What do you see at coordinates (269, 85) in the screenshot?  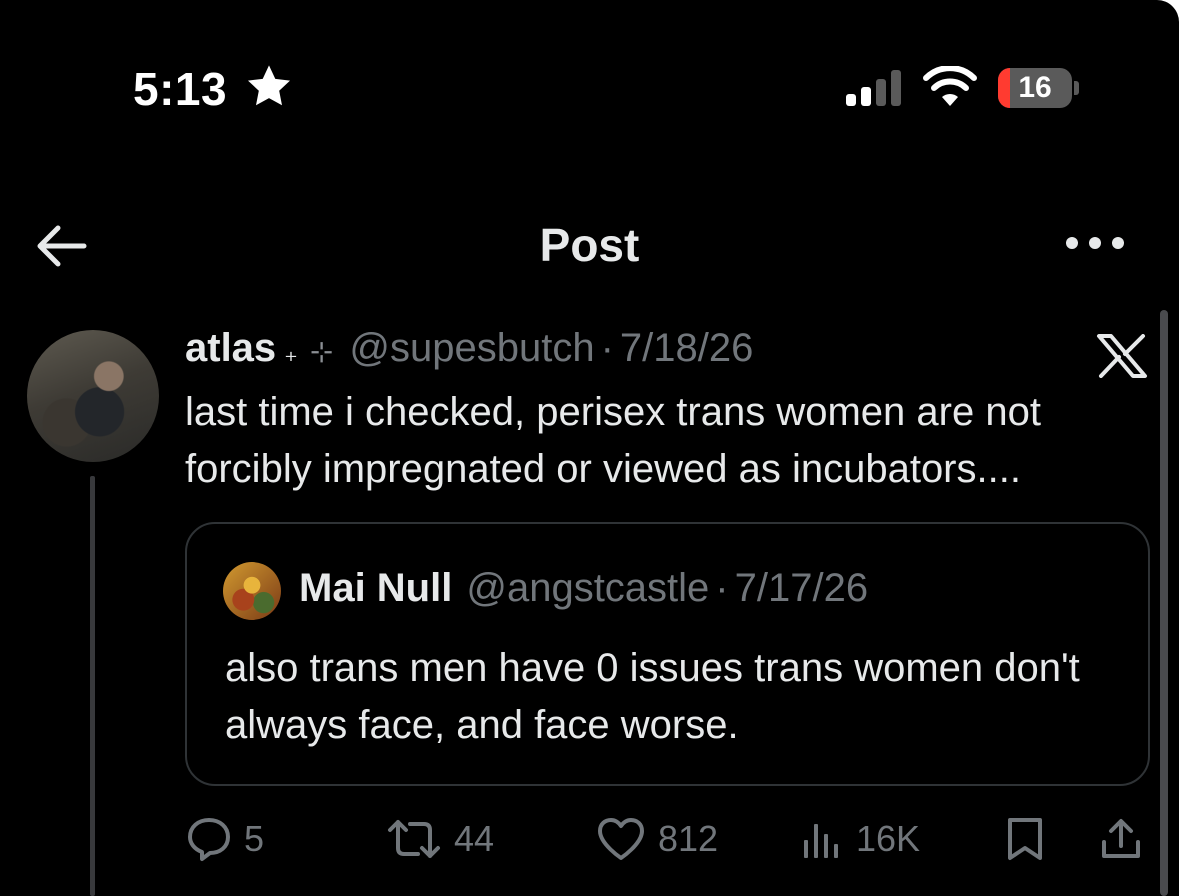 I see `star-icon` at bounding box center [269, 85].